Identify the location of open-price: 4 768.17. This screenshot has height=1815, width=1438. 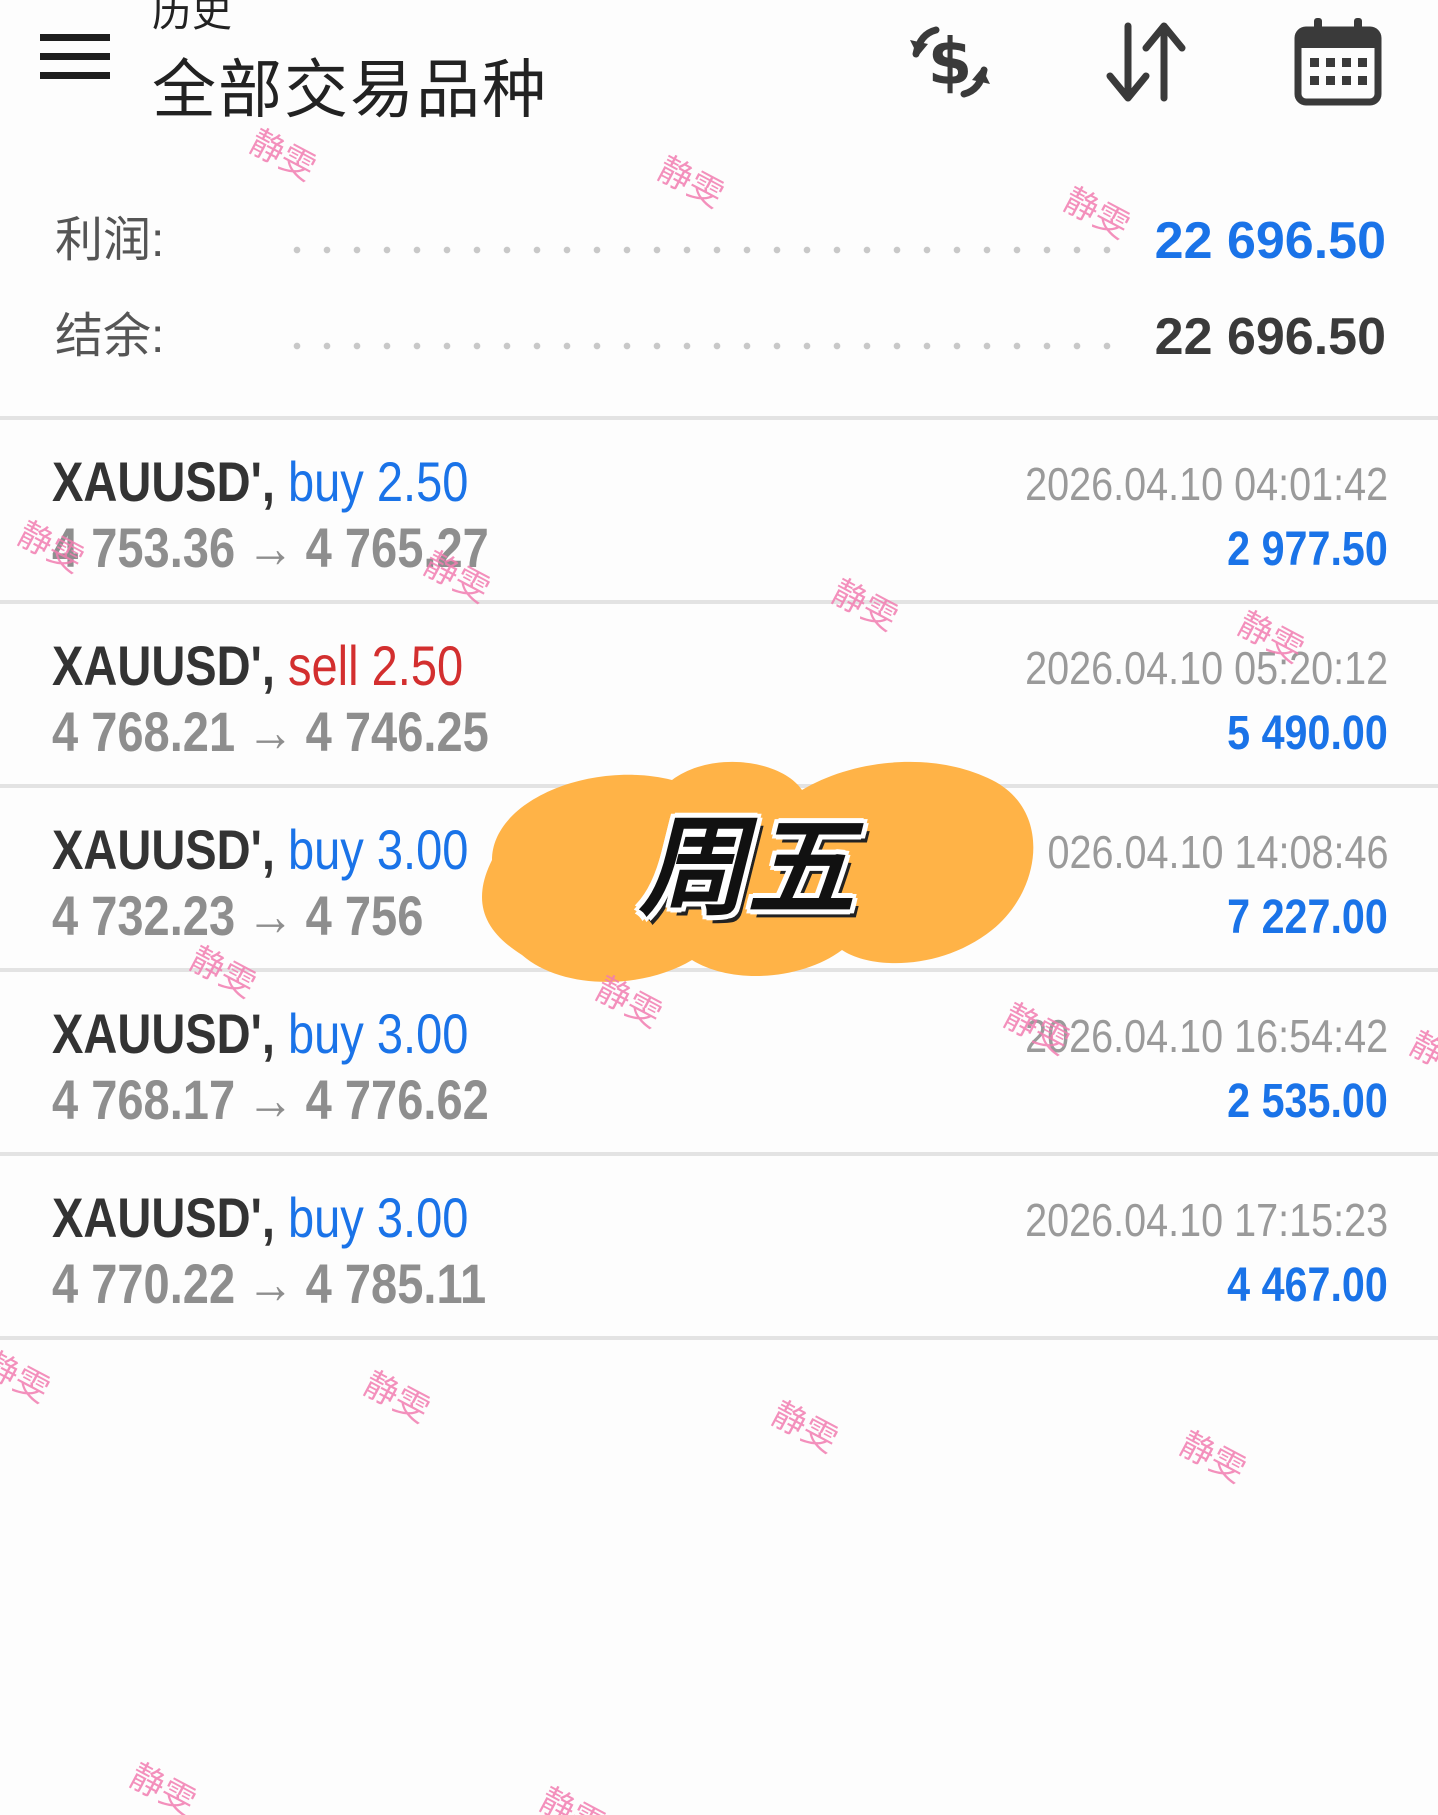
(144, 1099).